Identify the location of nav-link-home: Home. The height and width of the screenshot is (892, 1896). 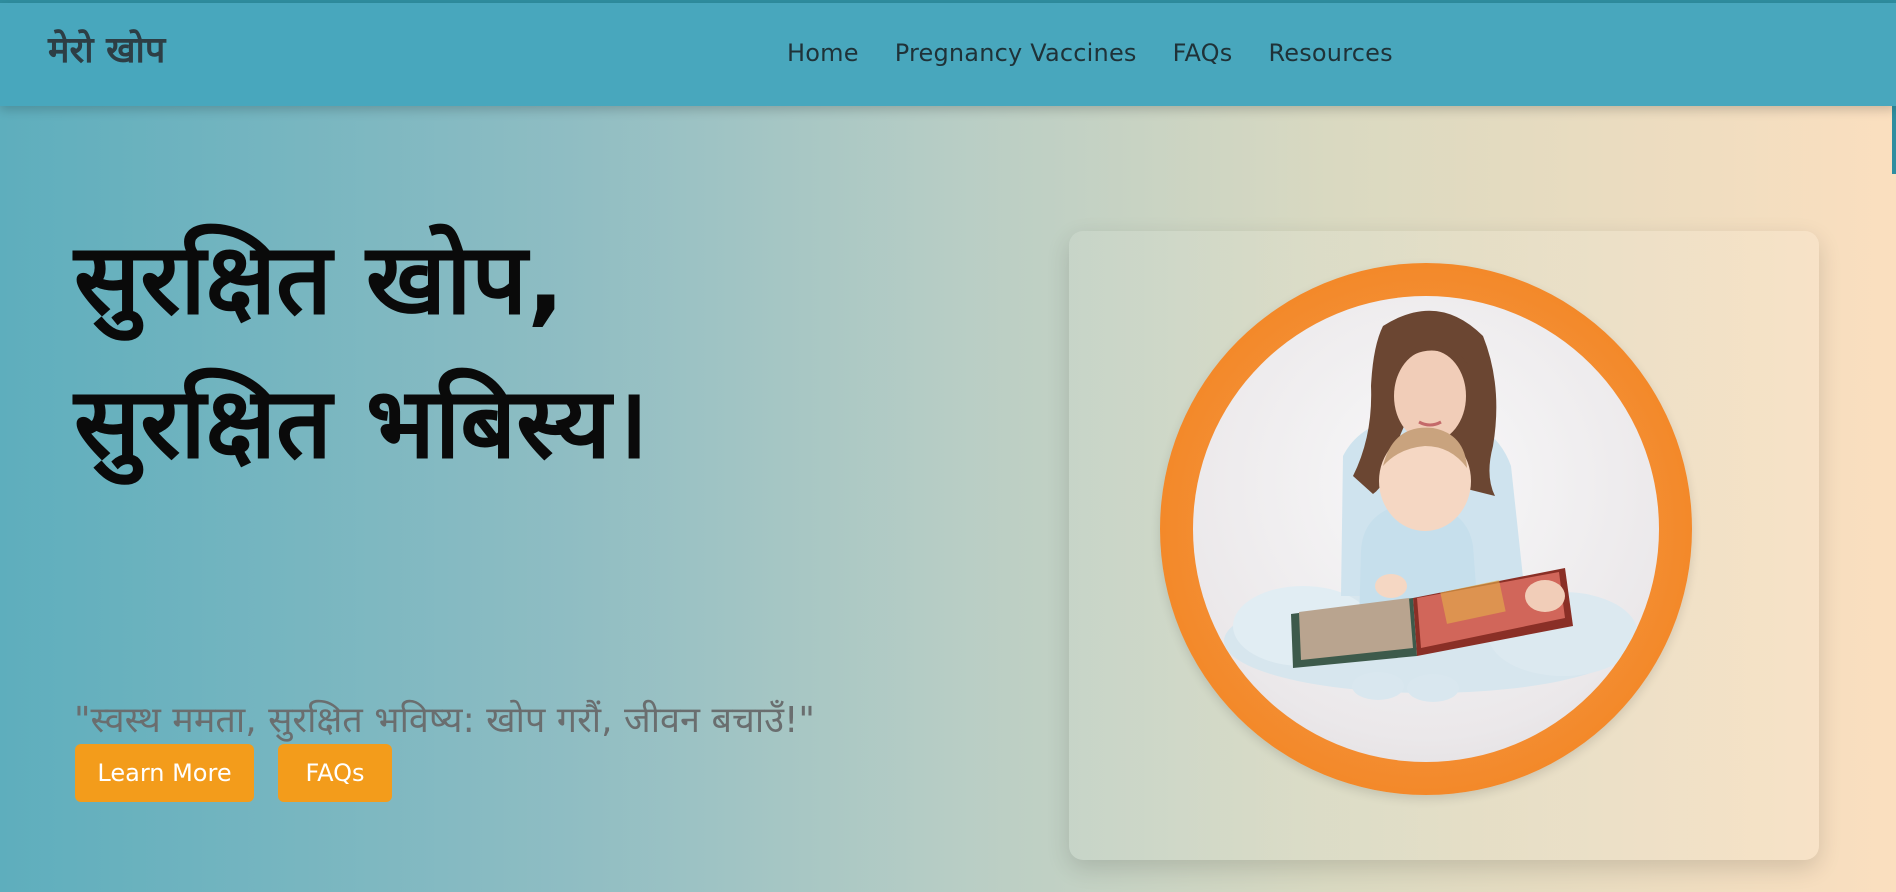
(823, 53).